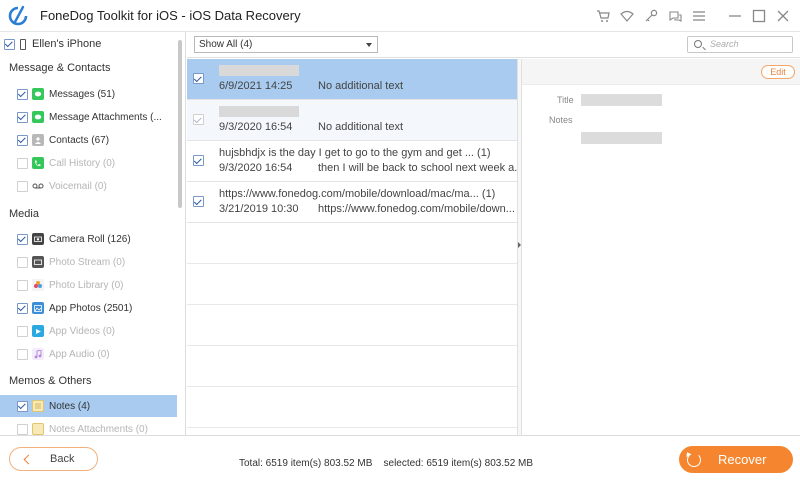  What do you see at coordinates (67, 44) in the screenshot?
I see `device-label: Ellen's iPhone` at bounding box center [67, 44].